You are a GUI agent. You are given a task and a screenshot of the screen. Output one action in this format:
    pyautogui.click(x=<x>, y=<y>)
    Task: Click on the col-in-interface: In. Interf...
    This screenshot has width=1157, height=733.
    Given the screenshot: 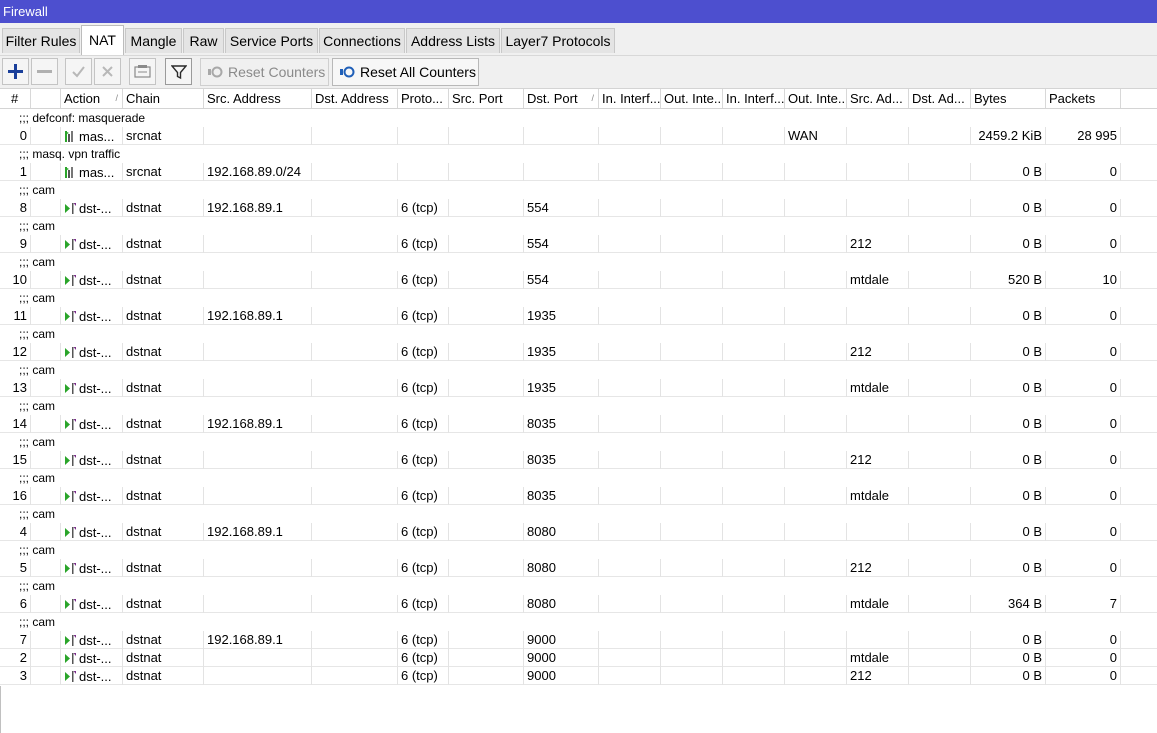 What is the action you would take?
    pyautogui.click(x=630, y=98)
    